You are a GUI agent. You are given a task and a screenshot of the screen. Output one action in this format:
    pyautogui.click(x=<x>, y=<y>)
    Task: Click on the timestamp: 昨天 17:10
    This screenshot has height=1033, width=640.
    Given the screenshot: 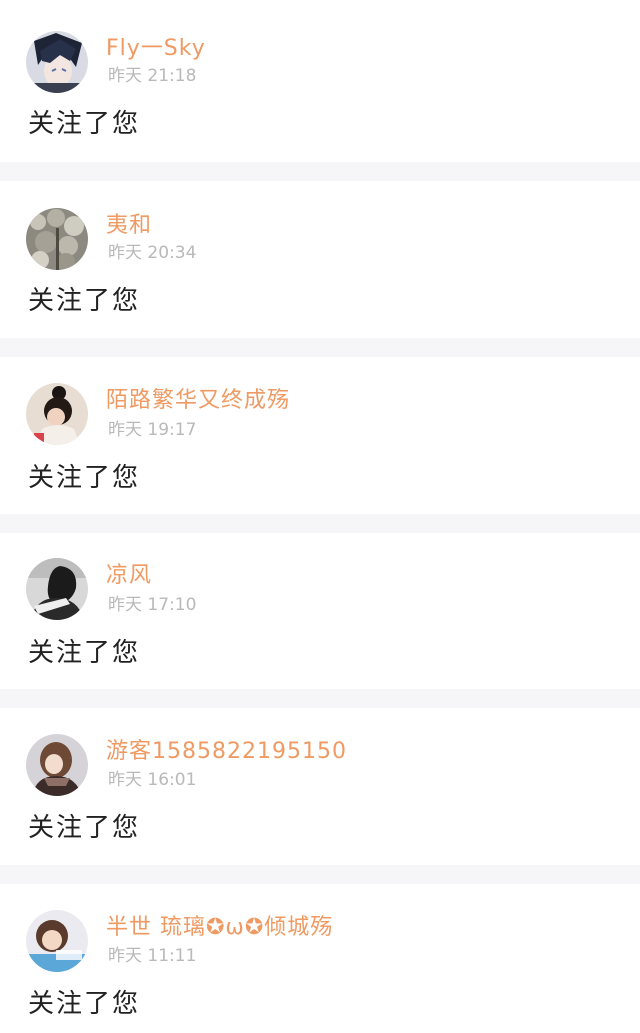 What is the action you would take?
    pyautogui.click(x=152, y=605)
    